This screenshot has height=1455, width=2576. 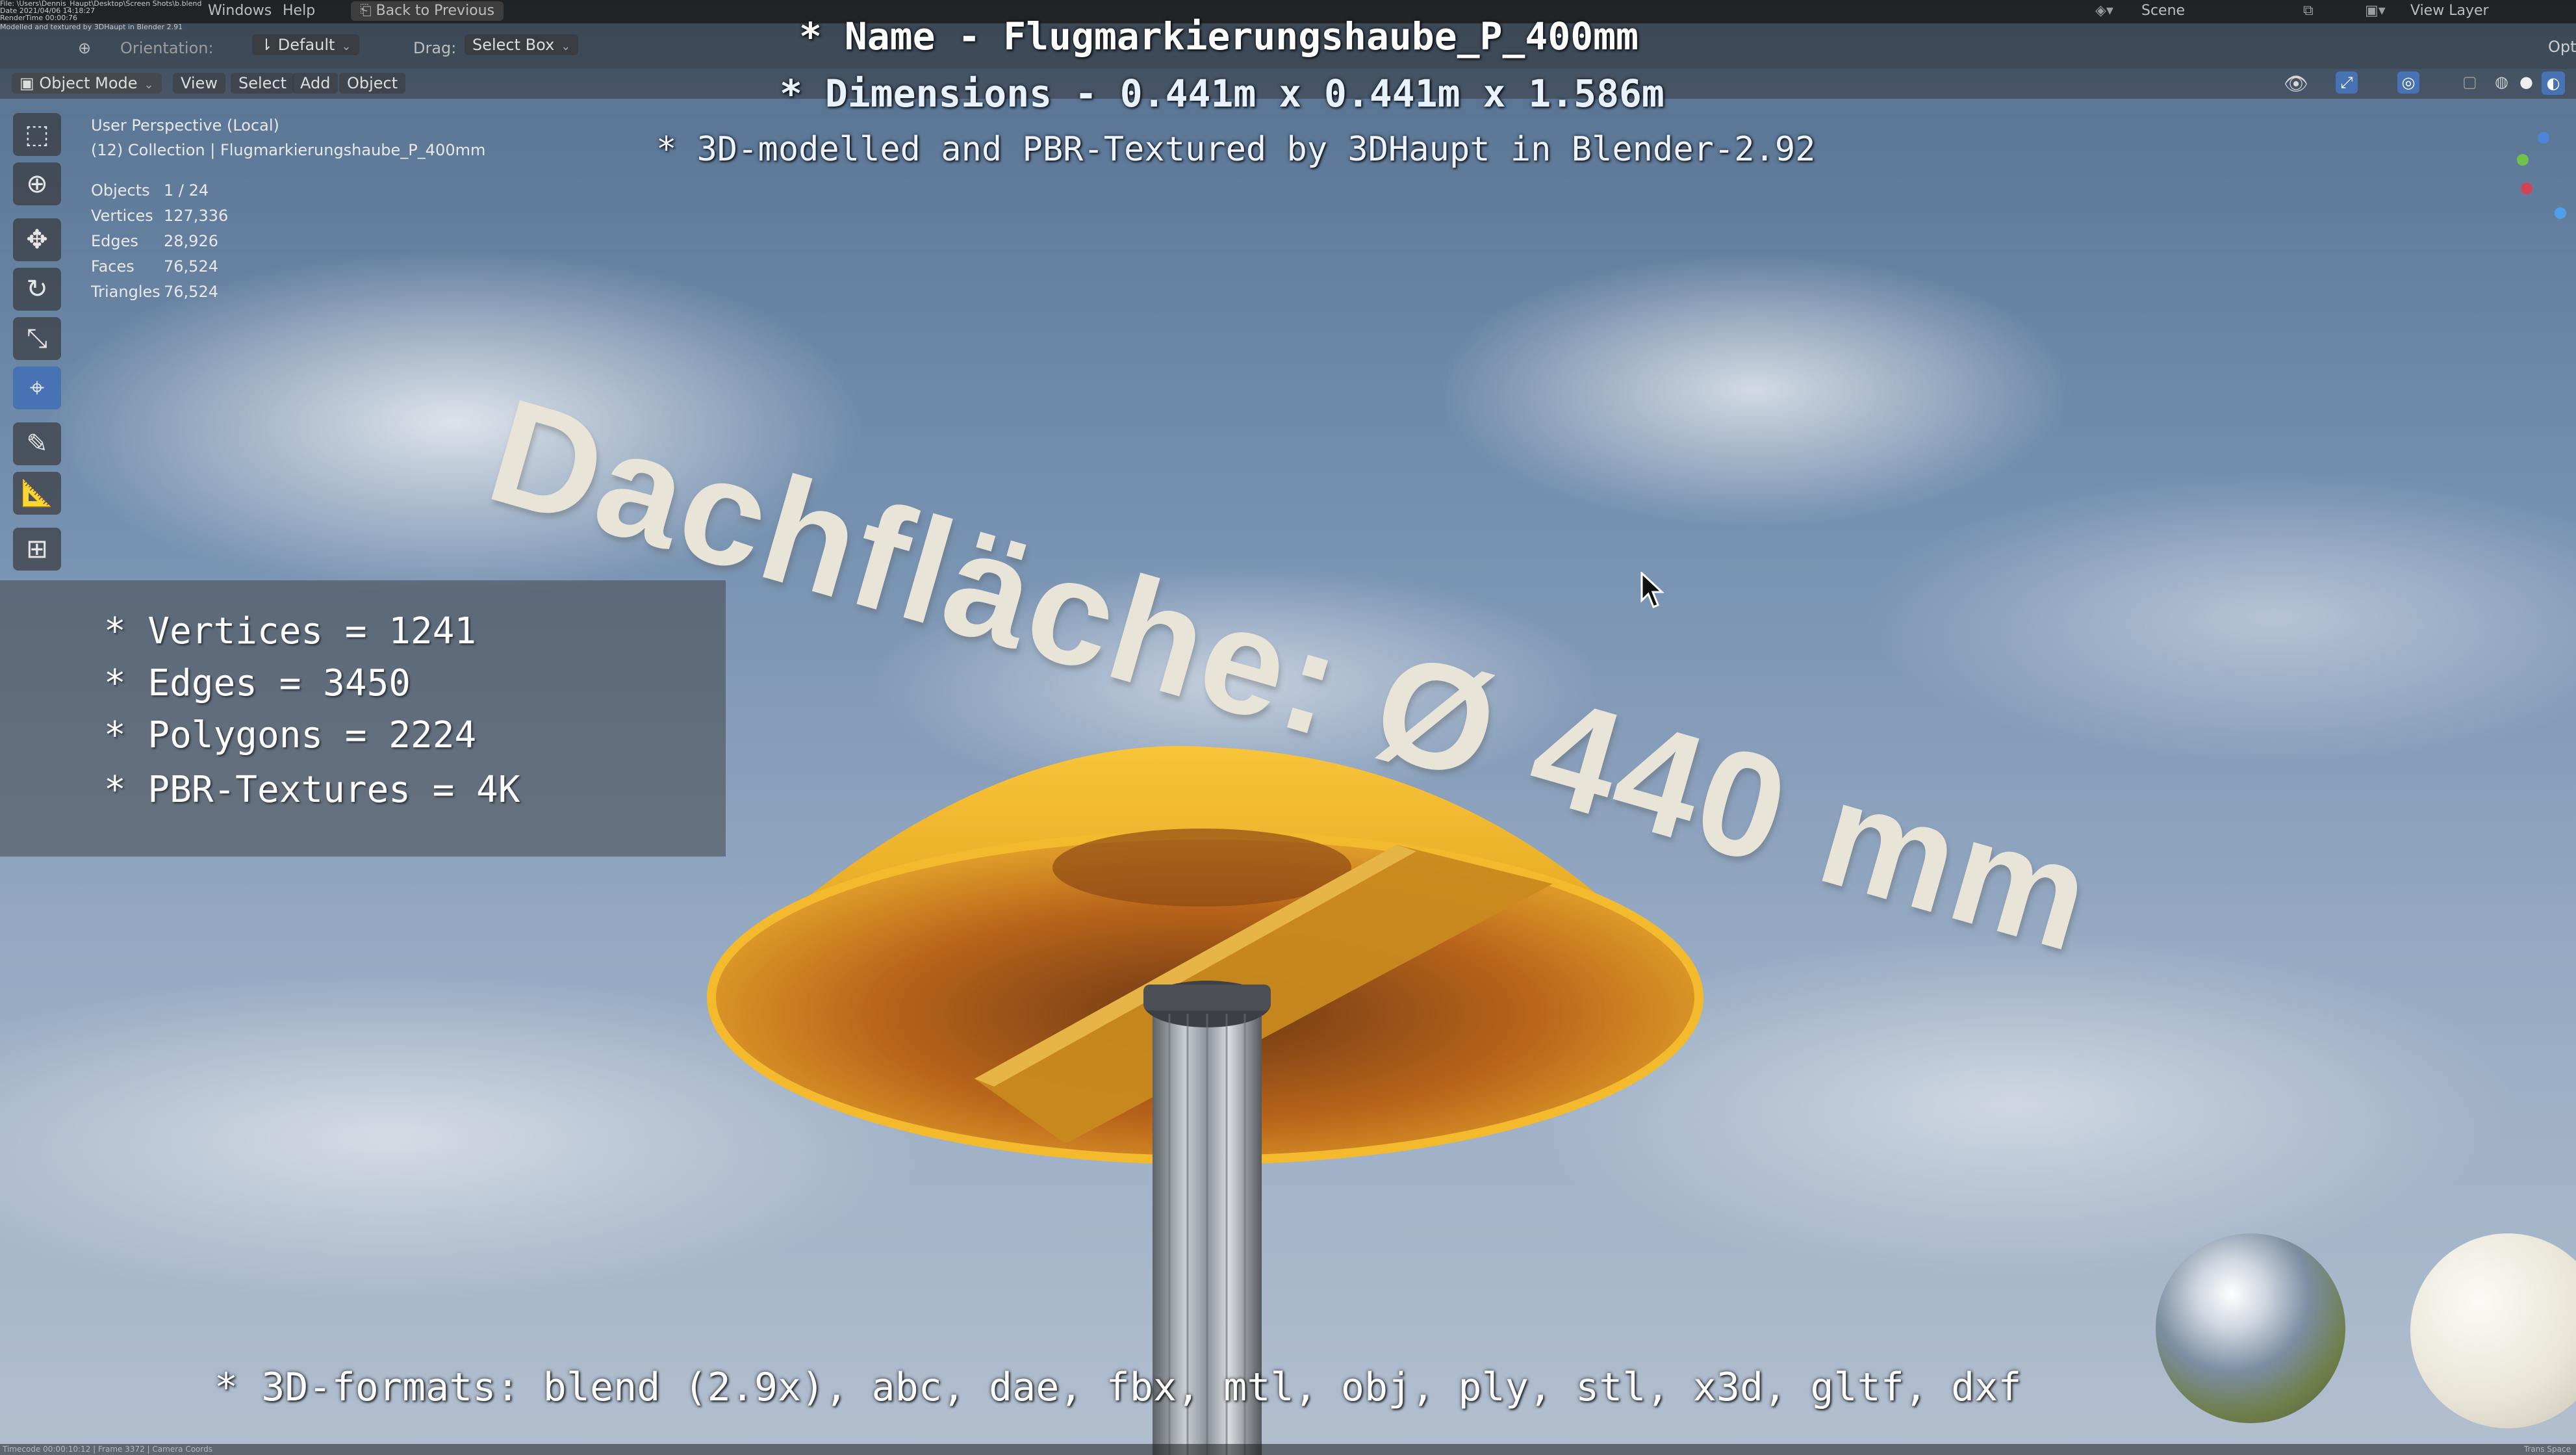 I want to click on scene-icon: ◈▾, so click(x=2104, y=11).